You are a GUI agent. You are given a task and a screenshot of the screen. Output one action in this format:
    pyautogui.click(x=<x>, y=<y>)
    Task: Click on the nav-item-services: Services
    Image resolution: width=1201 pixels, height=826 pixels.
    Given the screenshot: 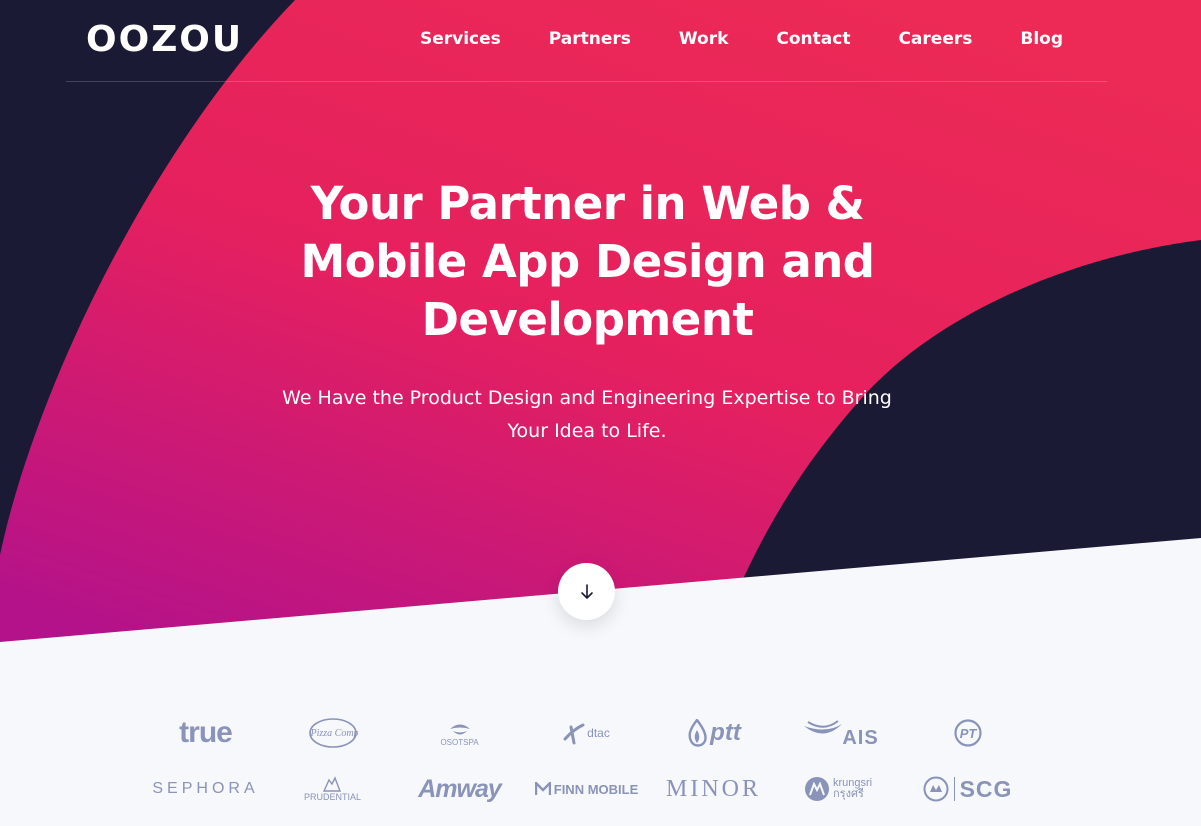 What is the action you would take?
    pyautogui.click(x=460, y=39)
    